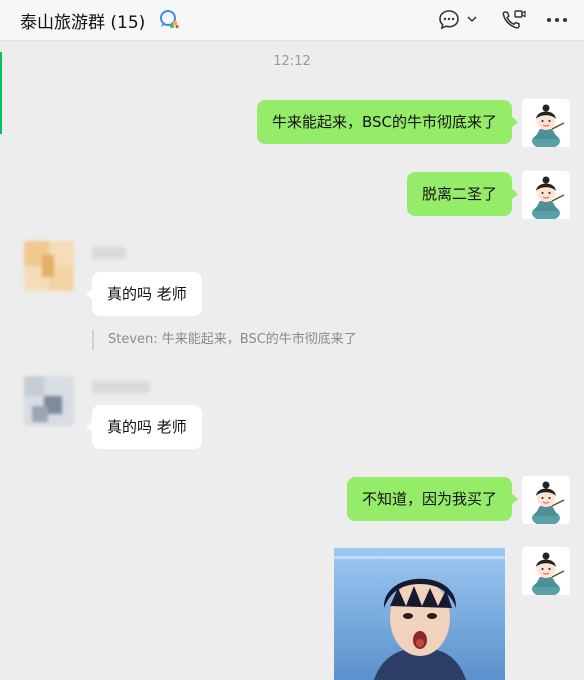 This screenshot has width=584, height=680. I want to click on surprised-face-image, so click(419, 614).